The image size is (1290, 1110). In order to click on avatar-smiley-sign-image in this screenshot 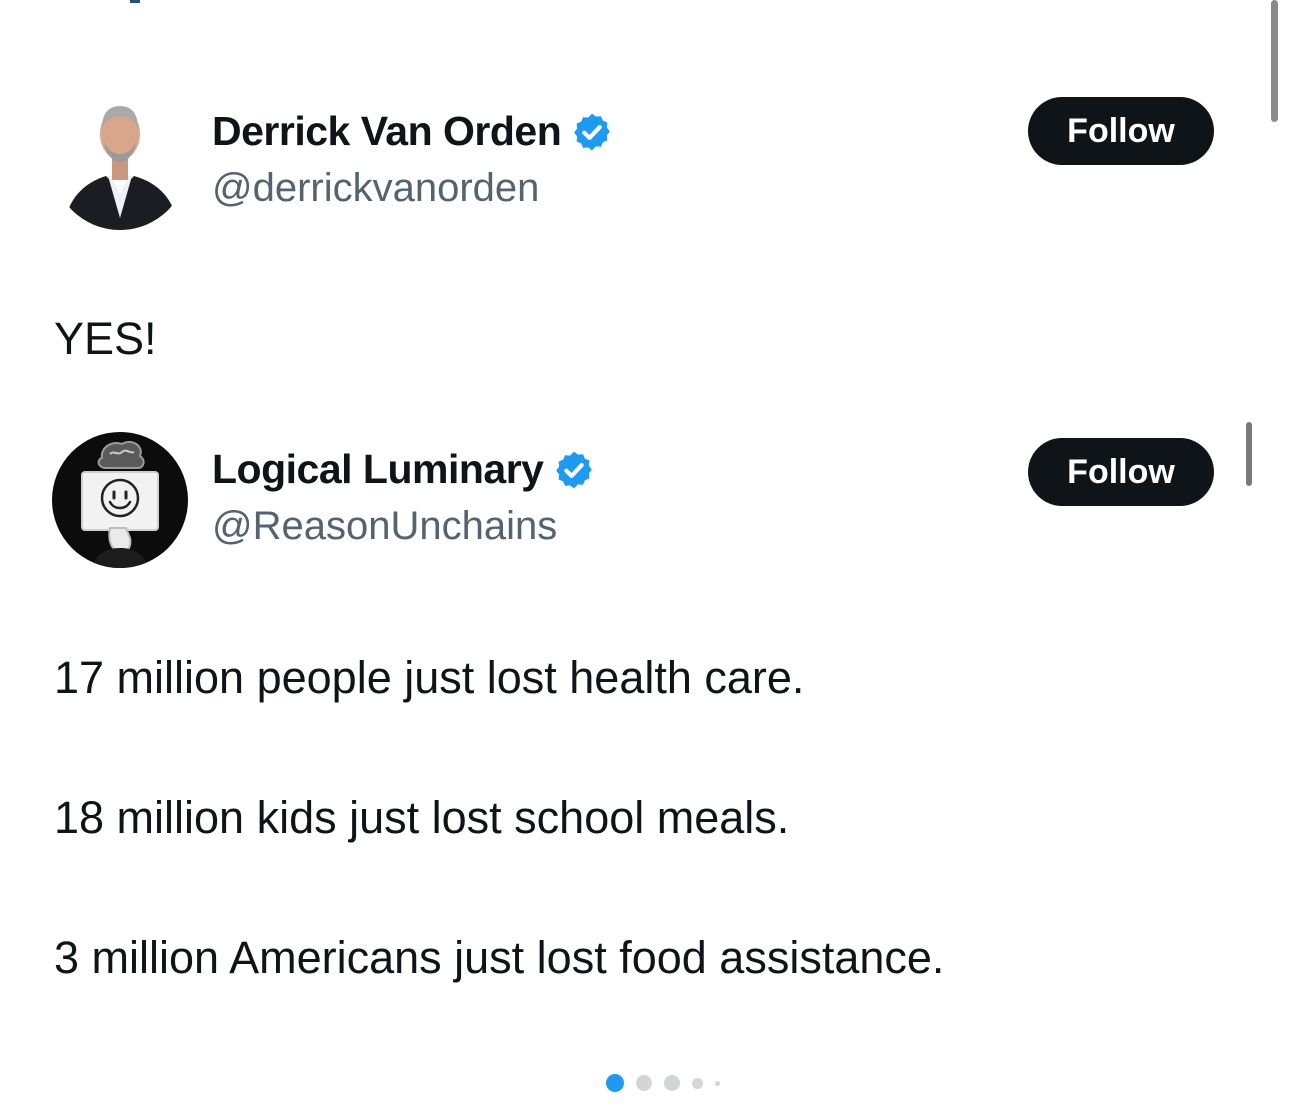, I will do `click(120, 500)`.